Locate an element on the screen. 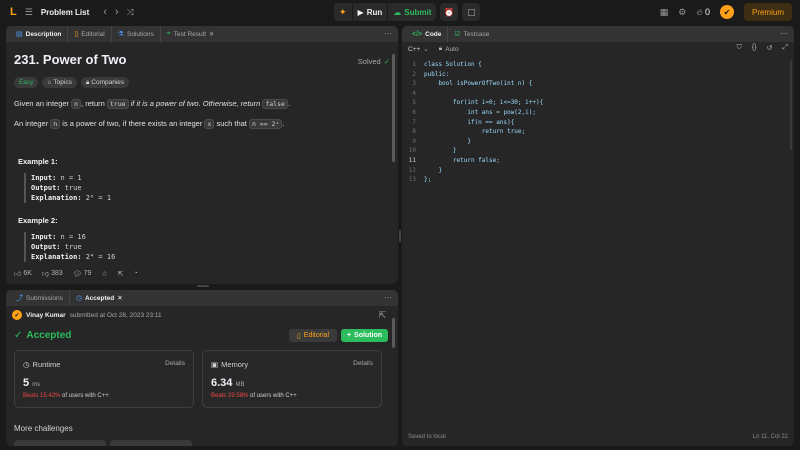 This screenshot has width=800, height=450. line-text: public: is located at coordinates (437, 74).